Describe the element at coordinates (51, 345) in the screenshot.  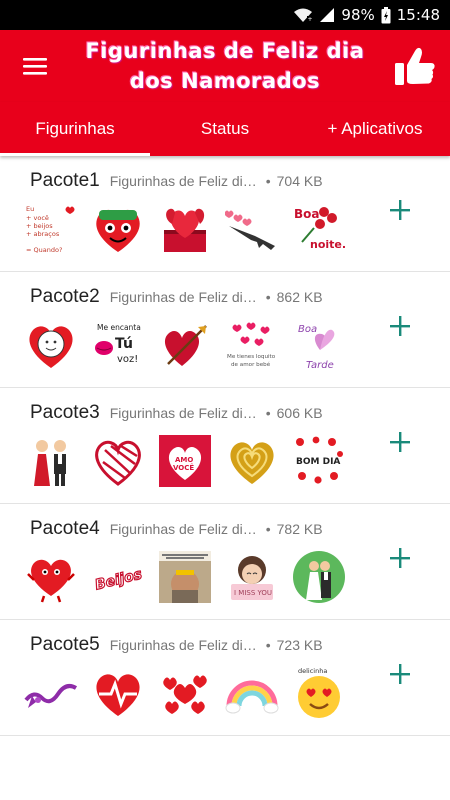
I see `sticker-heart-doodle` at that location.